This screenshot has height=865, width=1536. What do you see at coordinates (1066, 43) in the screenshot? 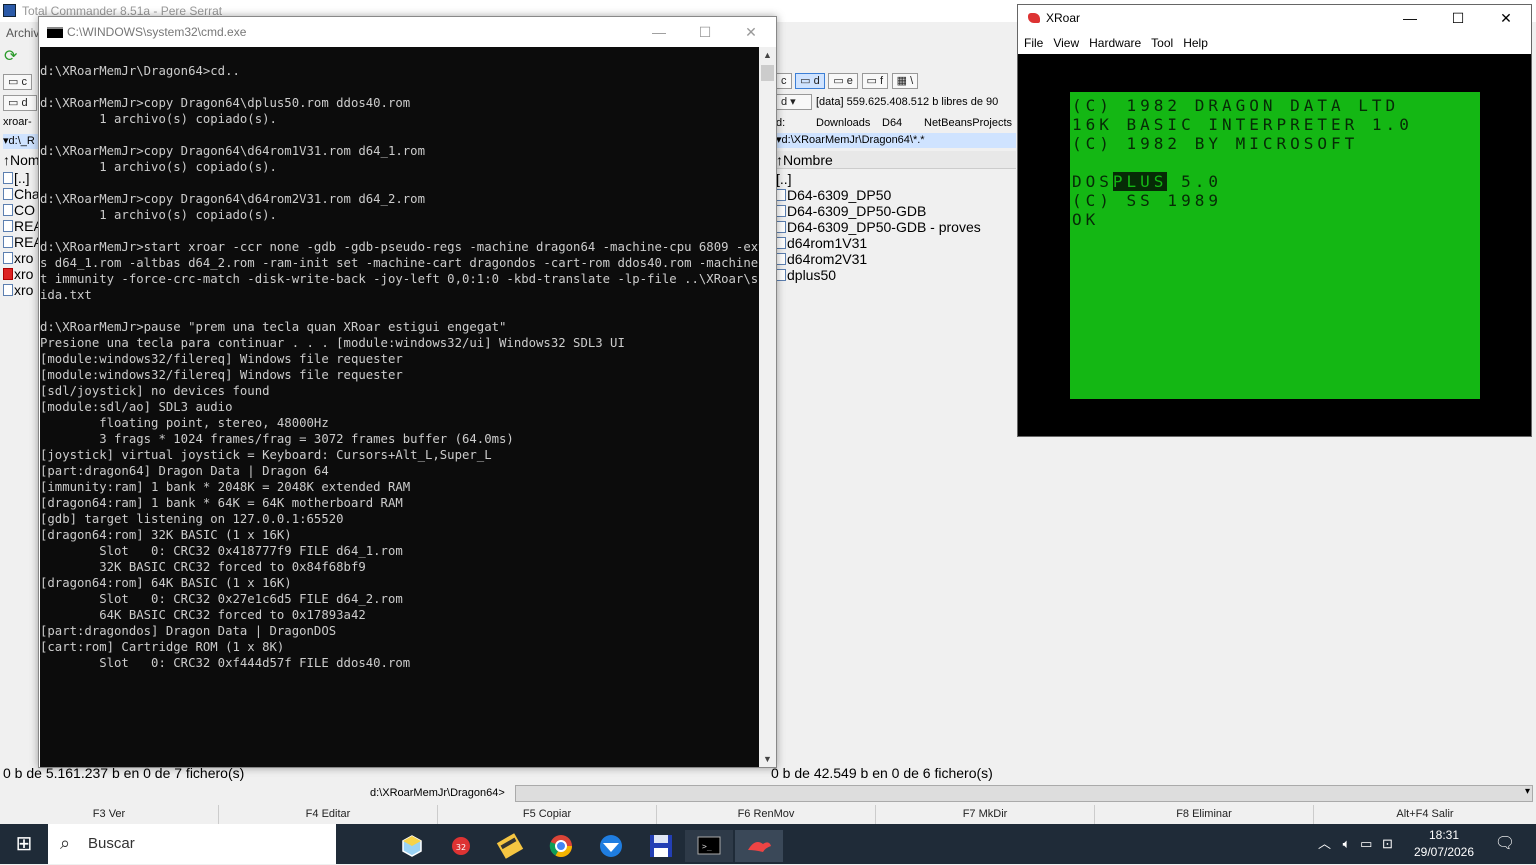
I see `menu-view: View` at bounding box center [1066, 43].